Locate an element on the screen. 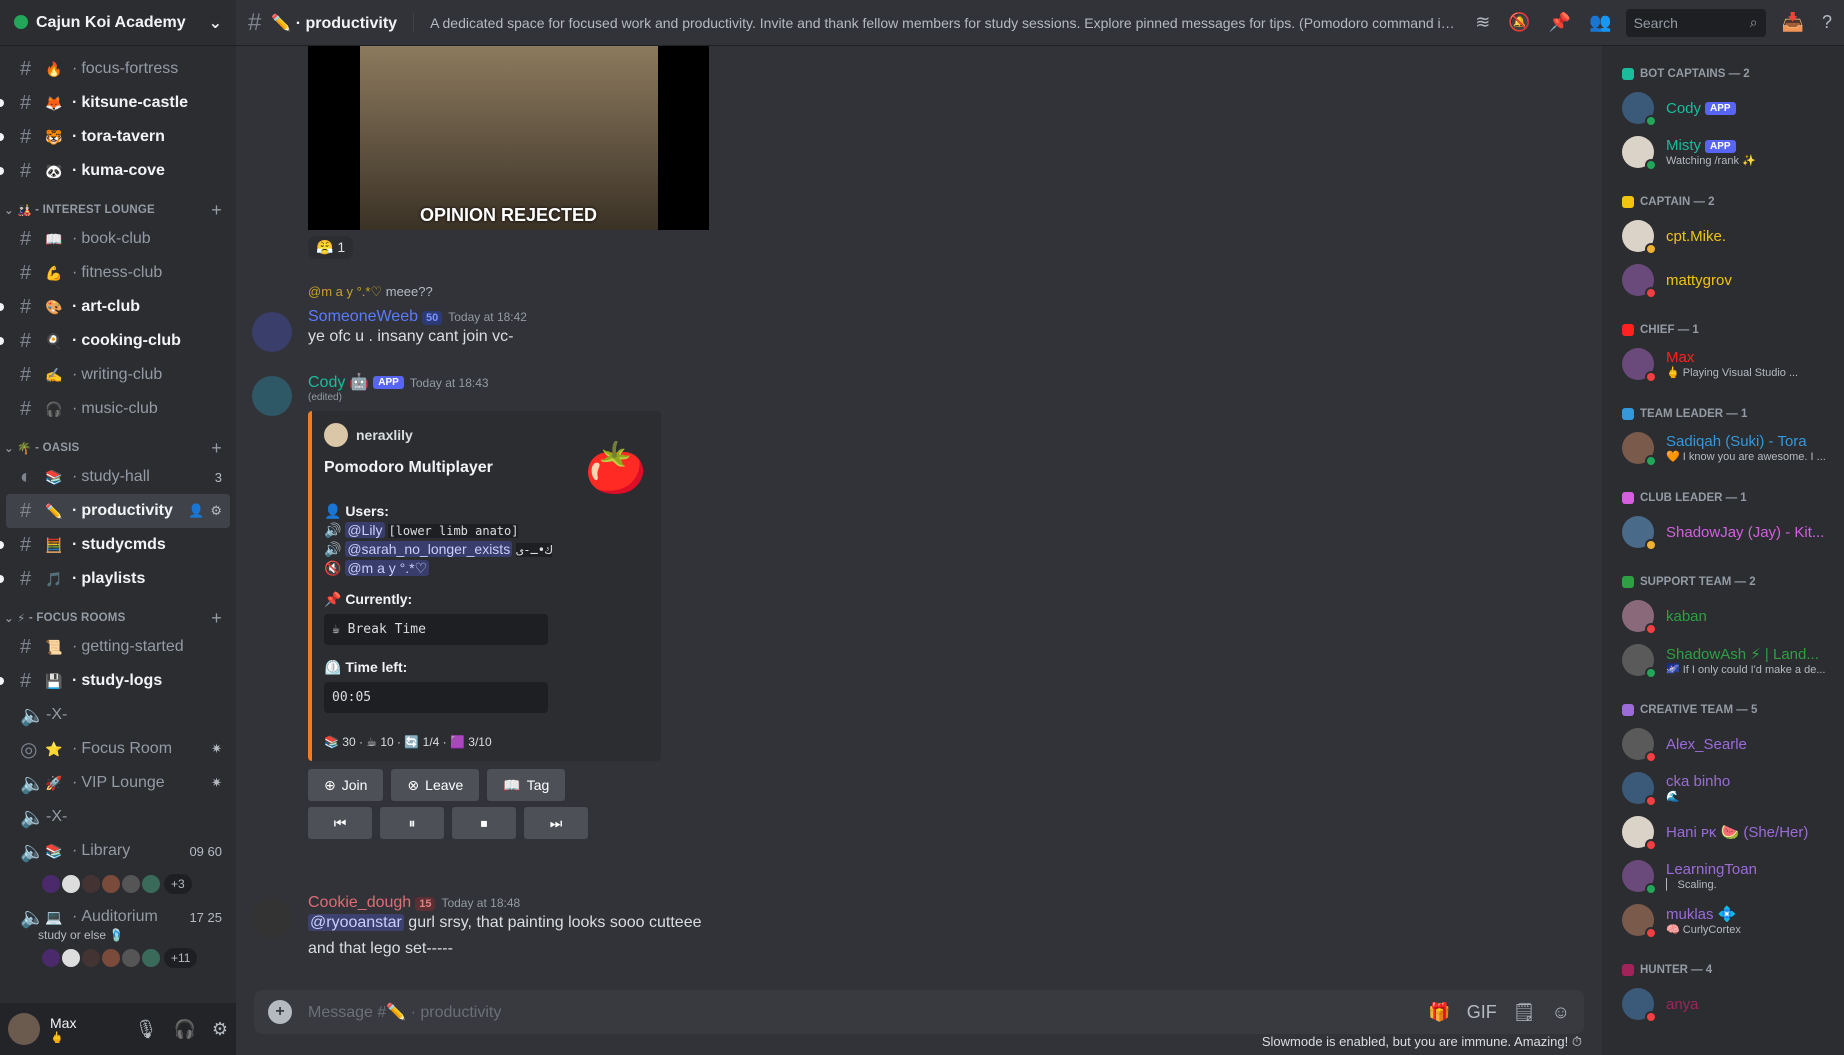 The image size is (1844, 1055). member-item: Hani ᴘᴋ 🍉 (She/Her) is located at coordinates (1729, 832).